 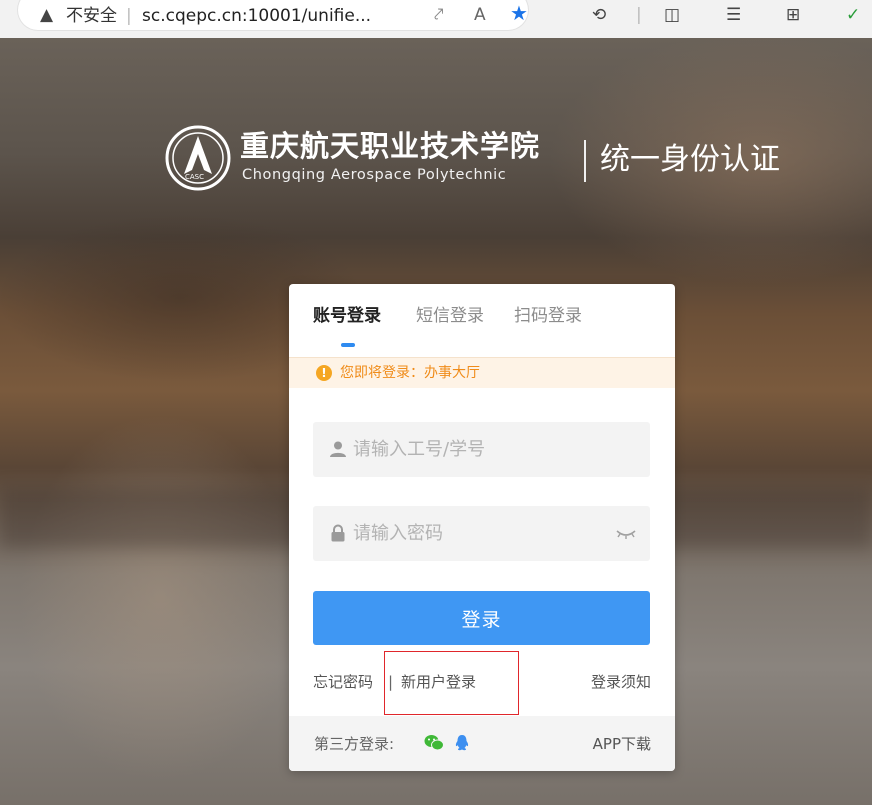 I want to click on username-field, so click(x=481, y=449).